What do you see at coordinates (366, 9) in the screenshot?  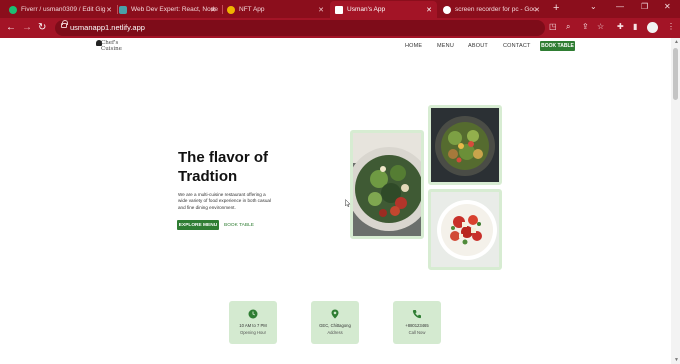 I see `tab-title: Usman's App` at bounding box center [366, 9].